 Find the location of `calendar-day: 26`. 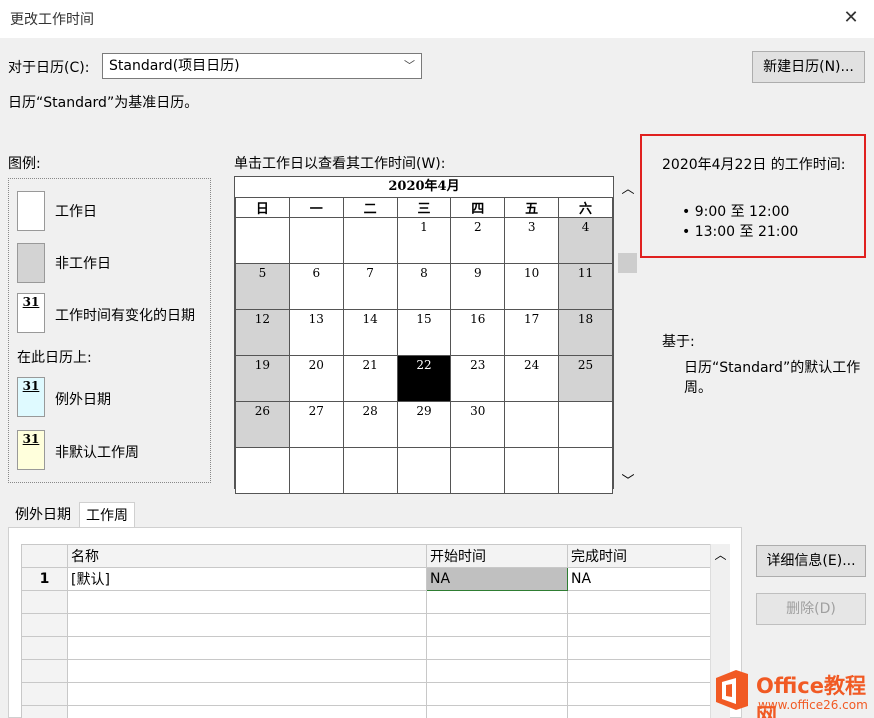

calendar-day: 26 is located at coordinates (262, 424).